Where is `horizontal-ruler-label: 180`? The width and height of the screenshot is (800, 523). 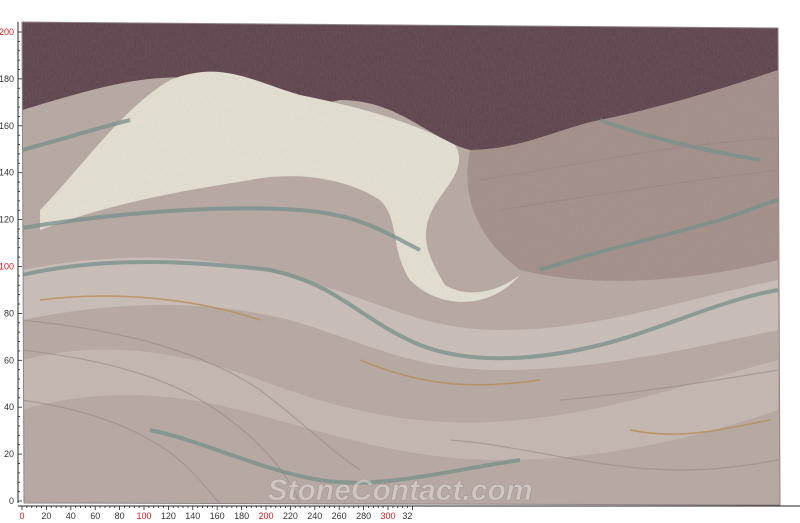 horizontal-ruler-label: 180 is located at coordinates (241, 516).